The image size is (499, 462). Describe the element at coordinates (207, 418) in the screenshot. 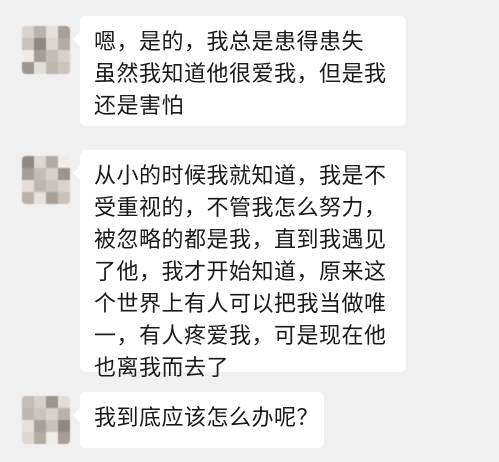

I see `message-text-line: 我到底应该怎么办呢？` at that location.